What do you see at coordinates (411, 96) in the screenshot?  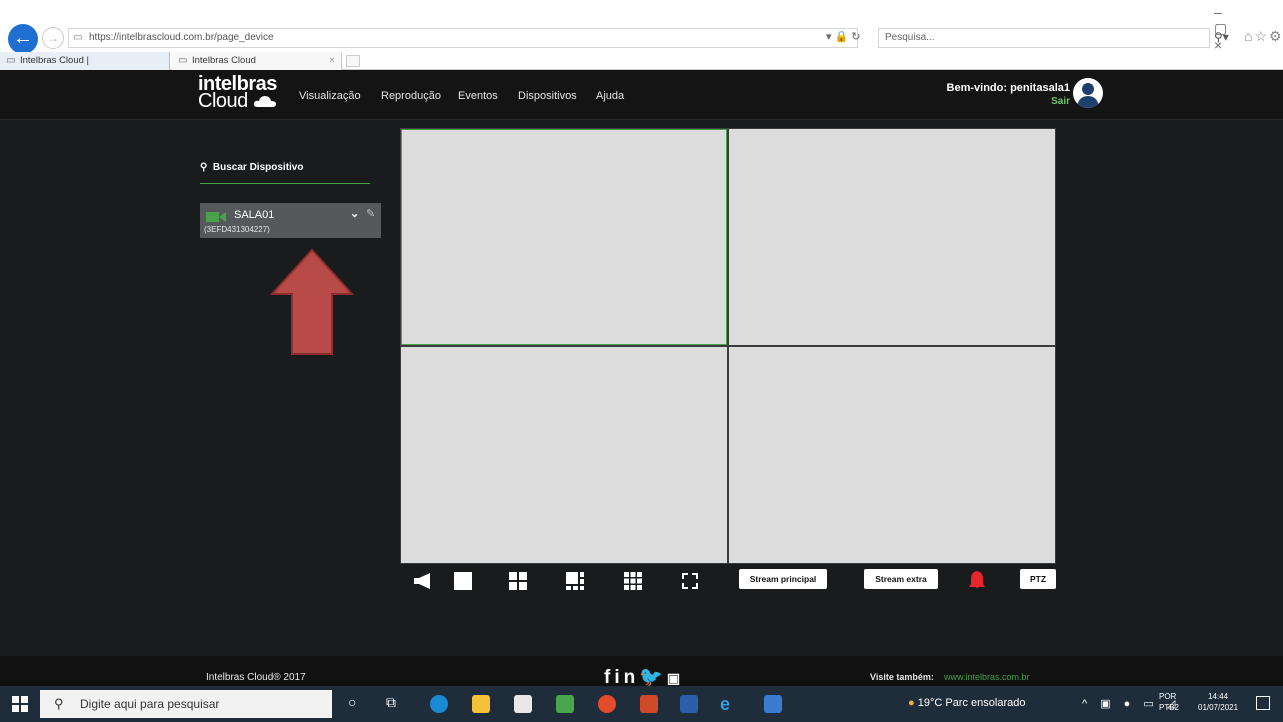 I see `nav-reproducao: Reprodução` at bounding box center [411, 96].